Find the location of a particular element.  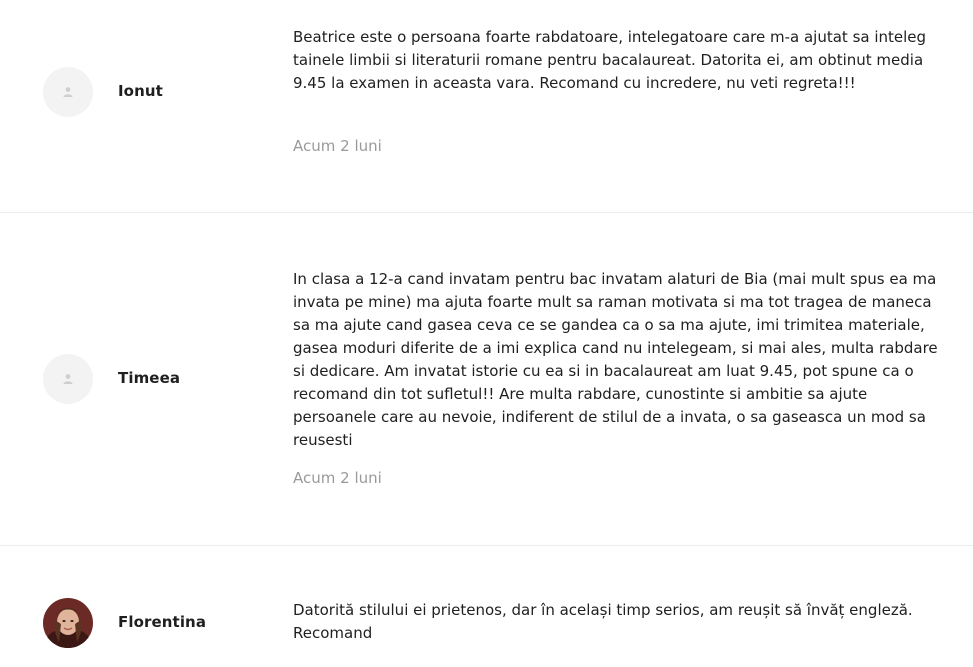

review-author: Florentina is located at coordinates (162, 622).